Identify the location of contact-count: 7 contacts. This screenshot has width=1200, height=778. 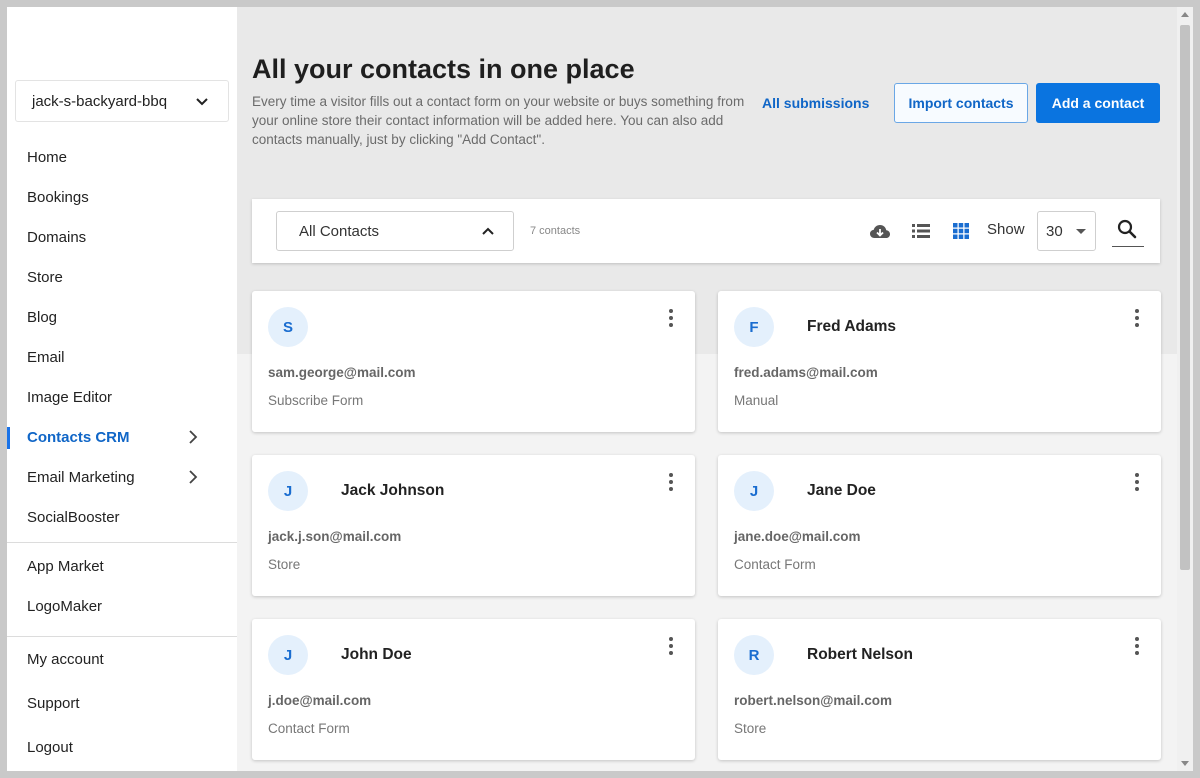
(555, 231).